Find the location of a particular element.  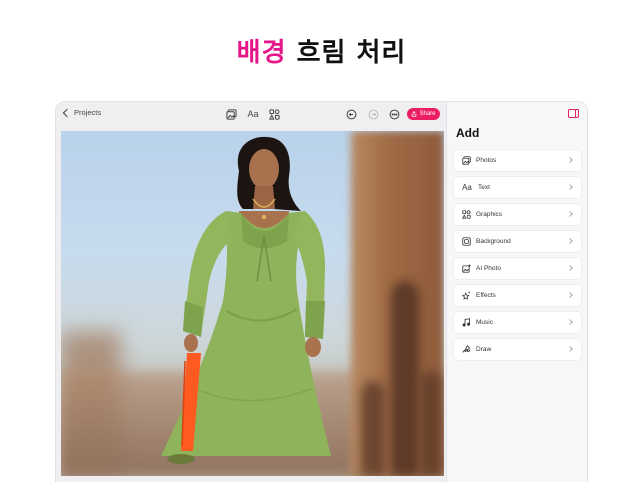

headline-accent: 배경 is located at coordinates (261, 53).